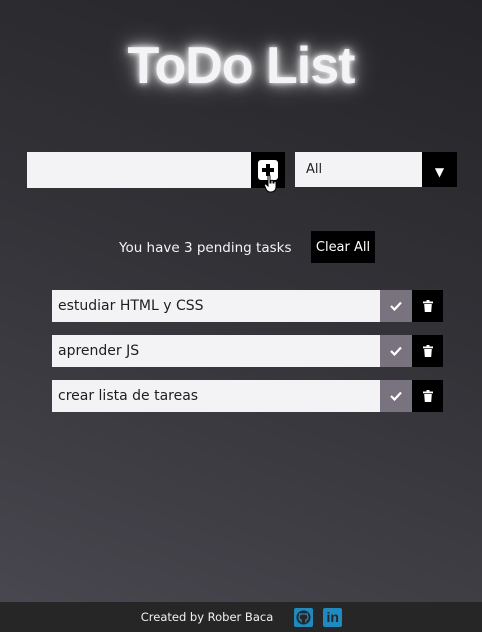 This screenshot has width=482, height=632. I want to click on chevron-down-icon: ▼, so click(439, 169).